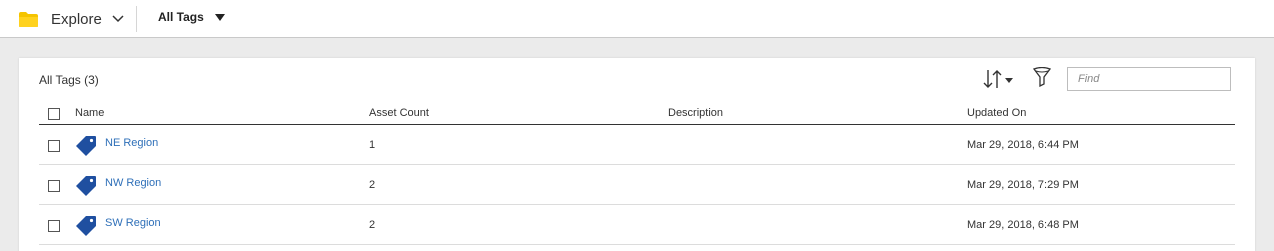  I want to click on column-header-updated-on: Updated On, so click(996, 113).